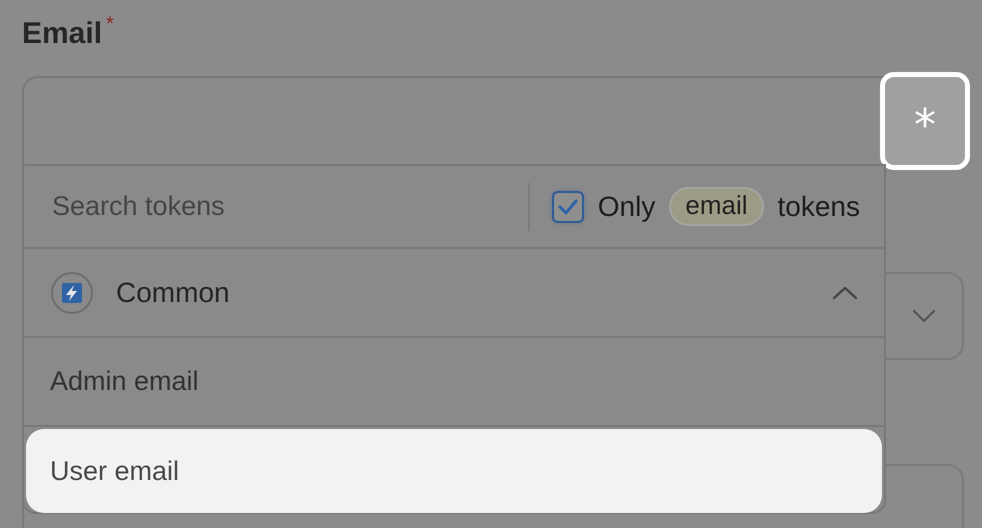 This screenshot has height=528, width=982. What do you see at coordinates (819, 206) in the screenshot?
I see `filter-text: tokens` at bounding box center [819, 206].